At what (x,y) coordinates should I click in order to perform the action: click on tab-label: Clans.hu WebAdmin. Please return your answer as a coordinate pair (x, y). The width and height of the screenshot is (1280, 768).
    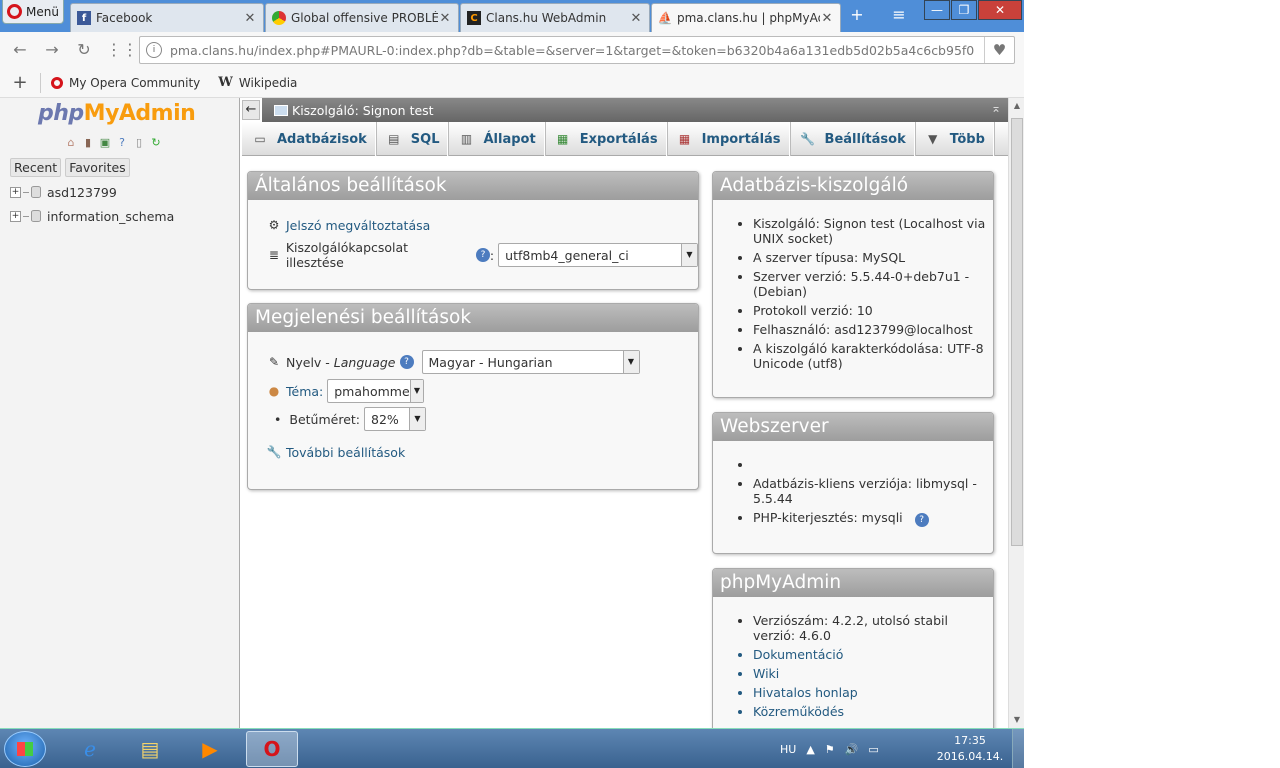
    Looking at the image, I should click on (546, 18).